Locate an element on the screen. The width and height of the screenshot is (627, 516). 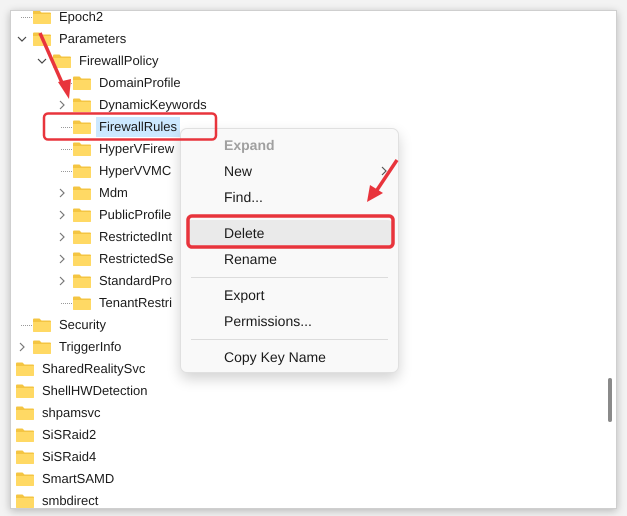
tree-item: Security is located at coordinates (82, 325).